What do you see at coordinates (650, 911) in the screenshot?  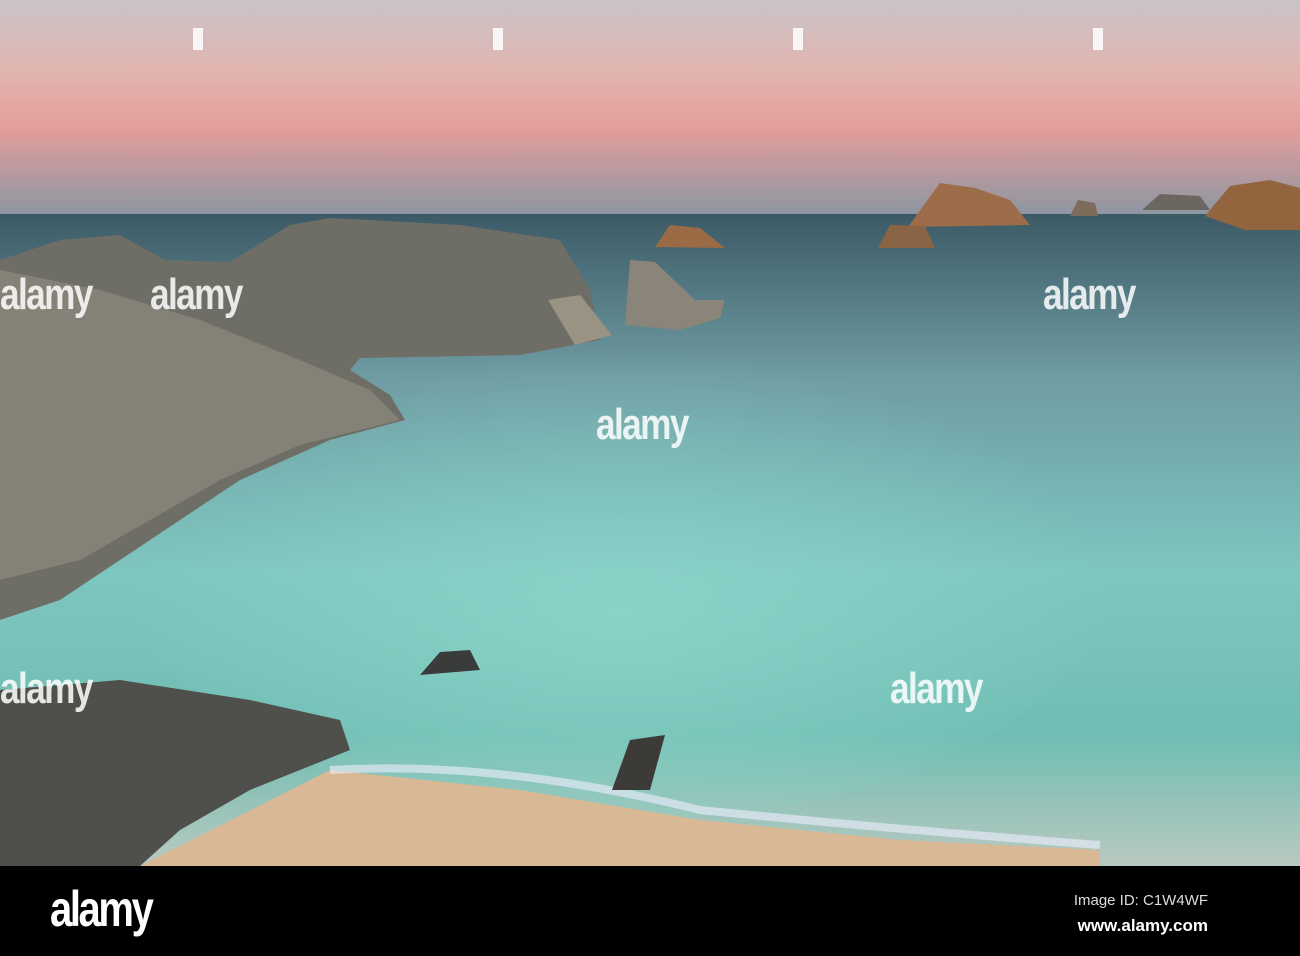 I see `footer-bar: alamy Image ID: C1W4WF www.alamy.com` at bounding box center [650, 911].